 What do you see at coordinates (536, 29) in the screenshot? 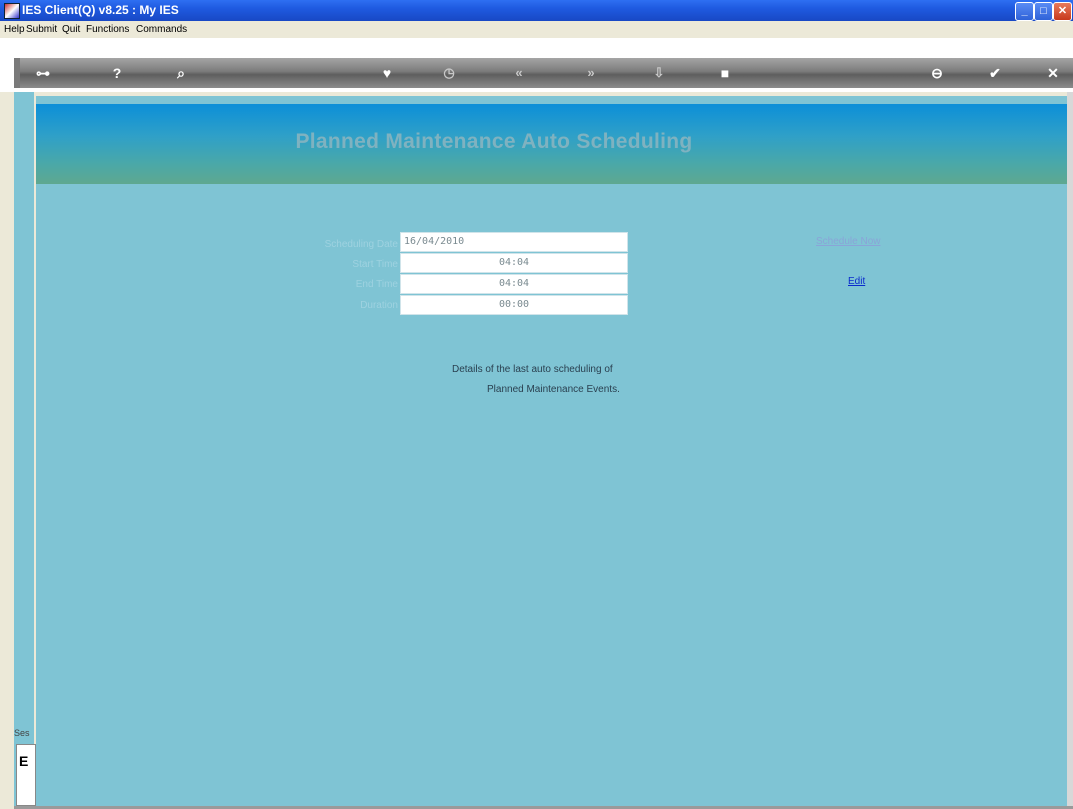
I see `menu-bar: Help Submit Quit Functions Commands` at bounding box center [536, 29].